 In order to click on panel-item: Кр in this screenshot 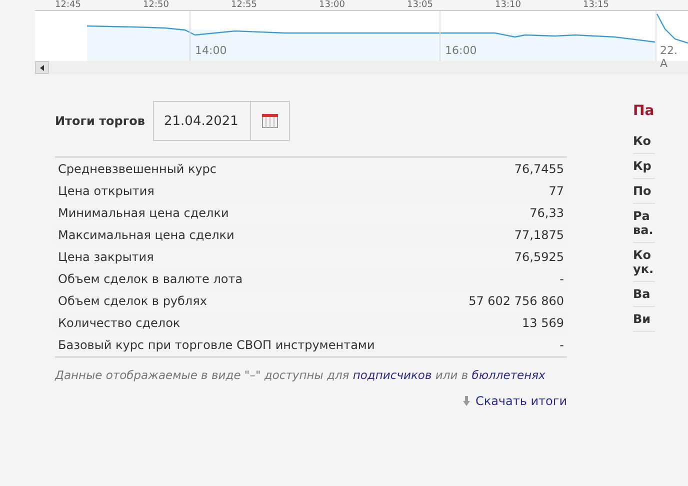, I will do `click(644, 166)`.